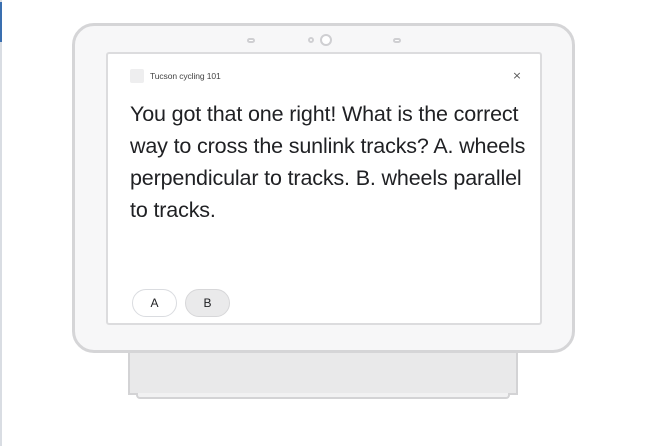  I want to click on suggestion-chip-a: A, so click(154, 303).